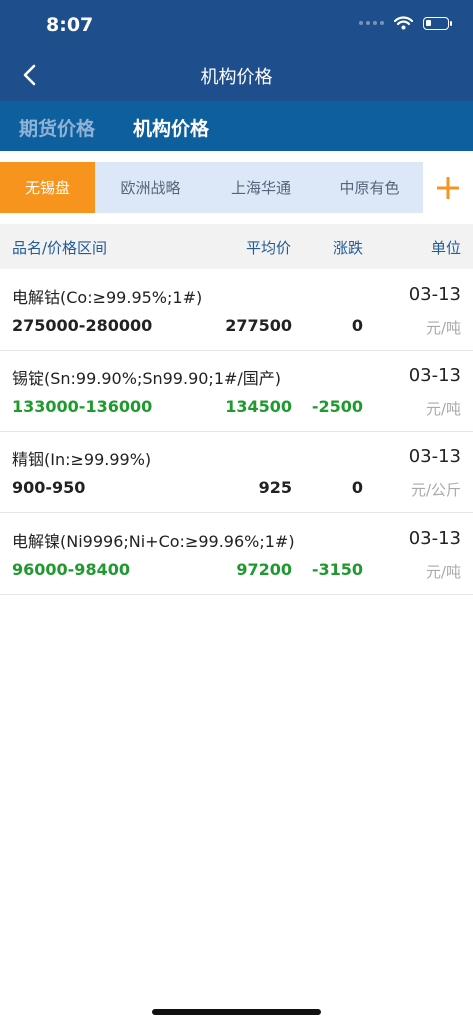 The image size is (473, 1024). I want to click on product-name: 电解钴(Co:≥99.95%;1#), so click(107, 297).